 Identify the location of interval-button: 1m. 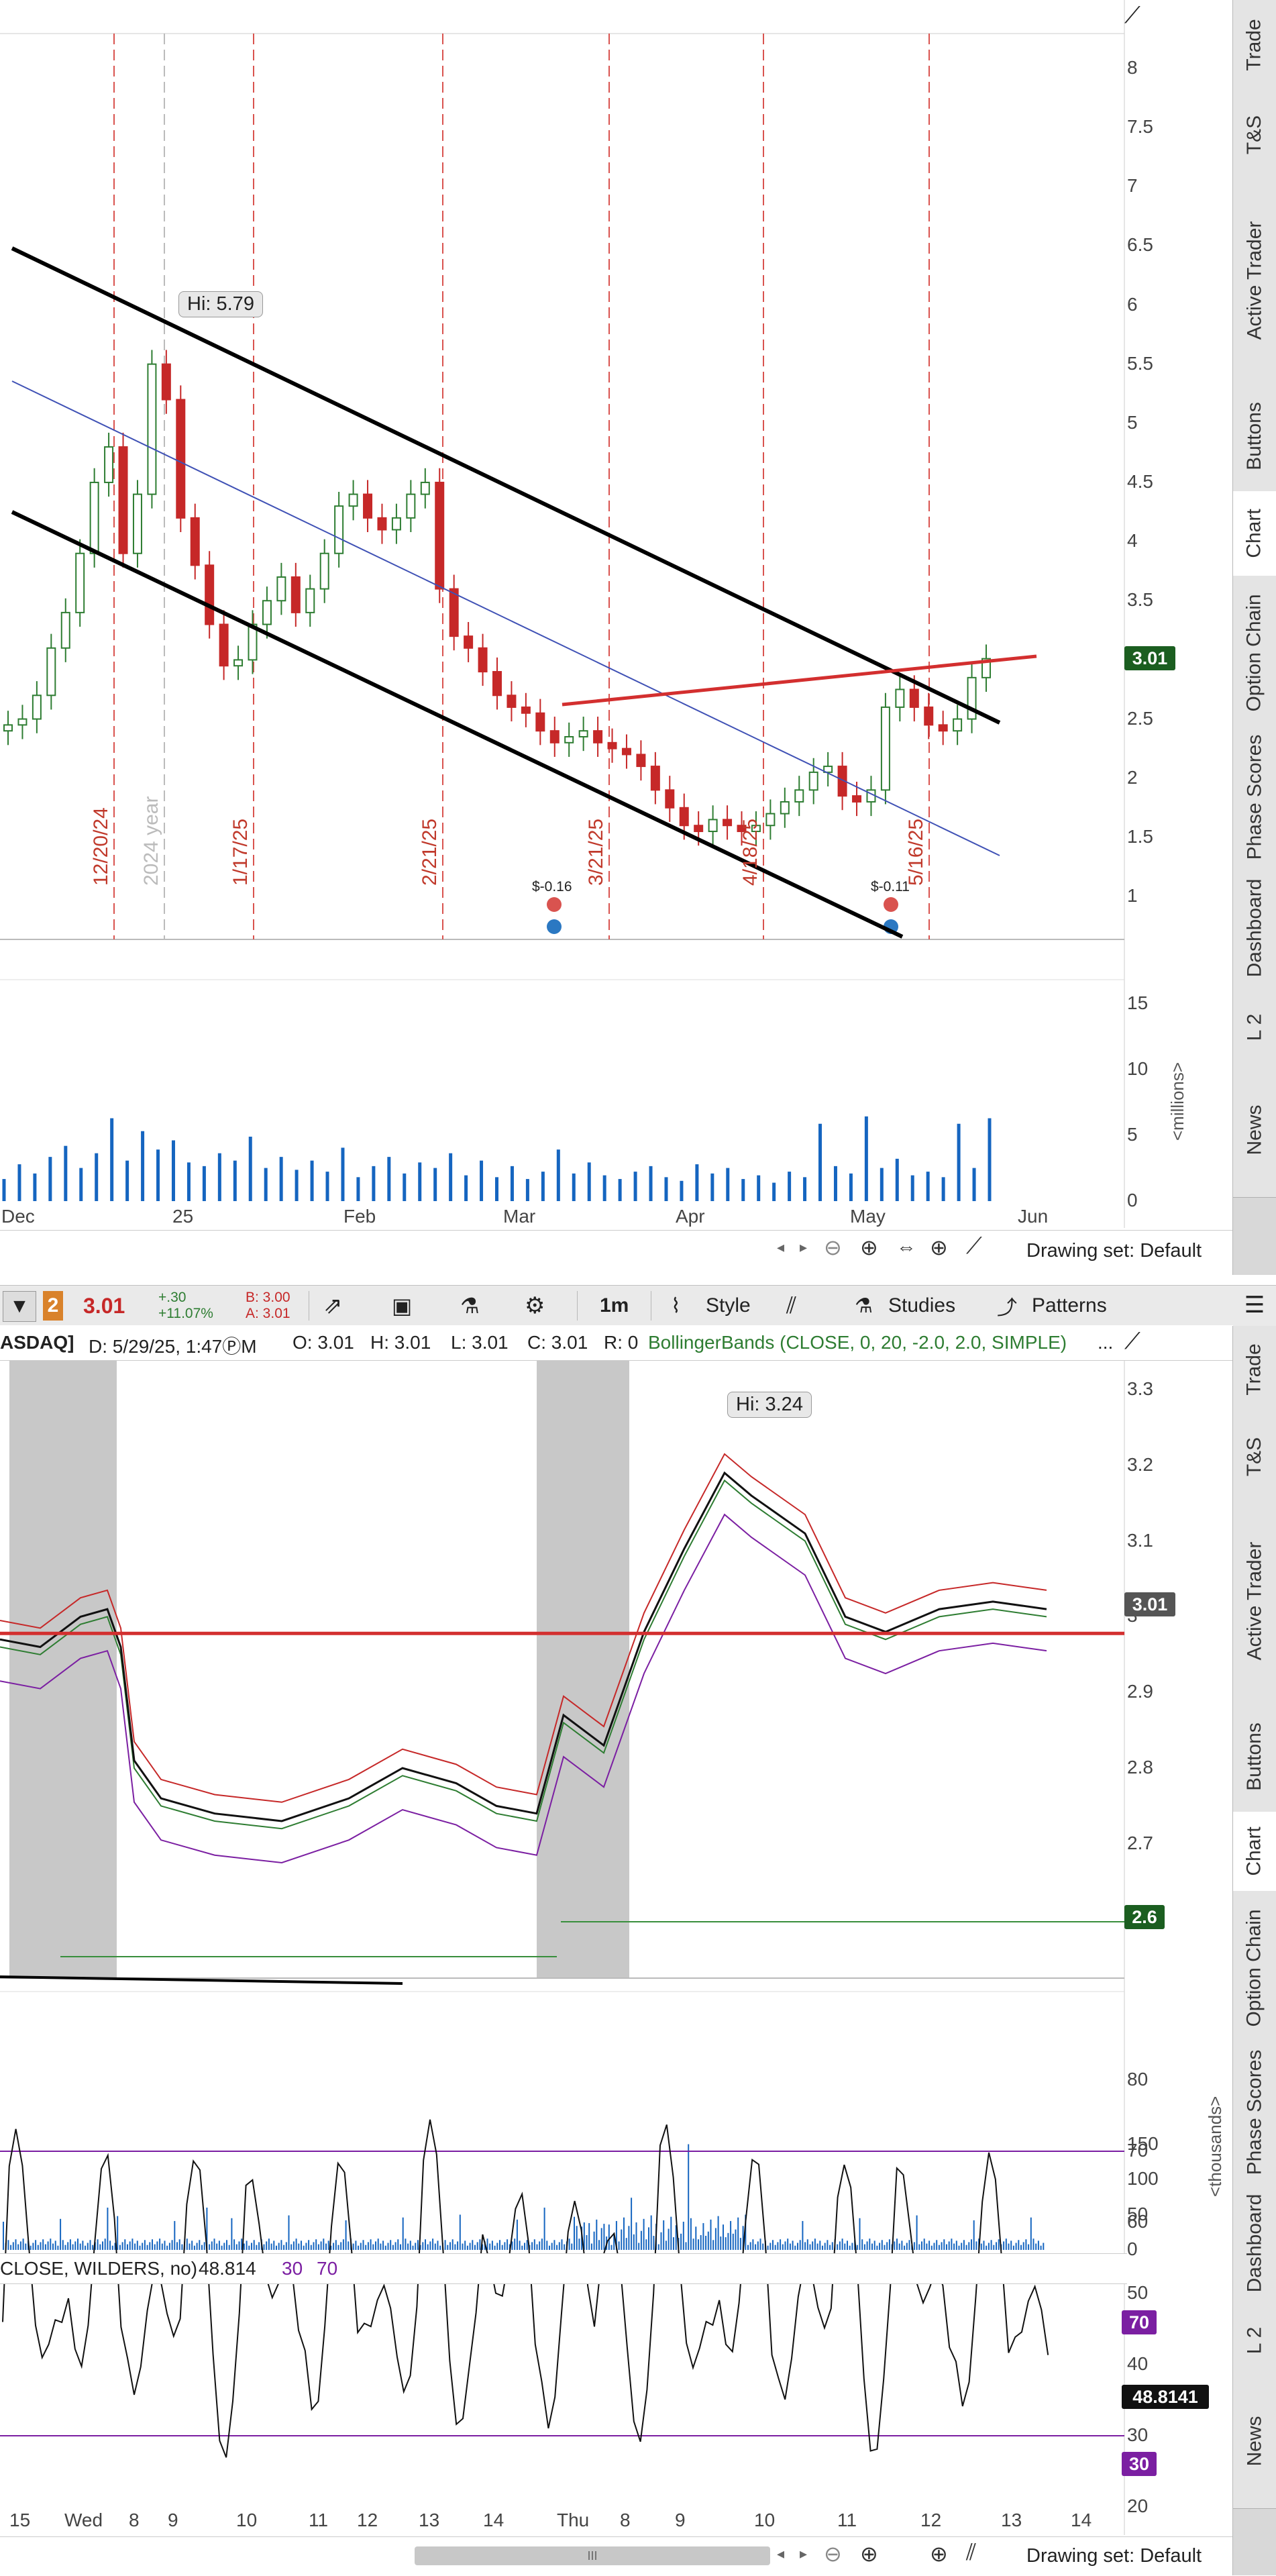
(615, 1306).